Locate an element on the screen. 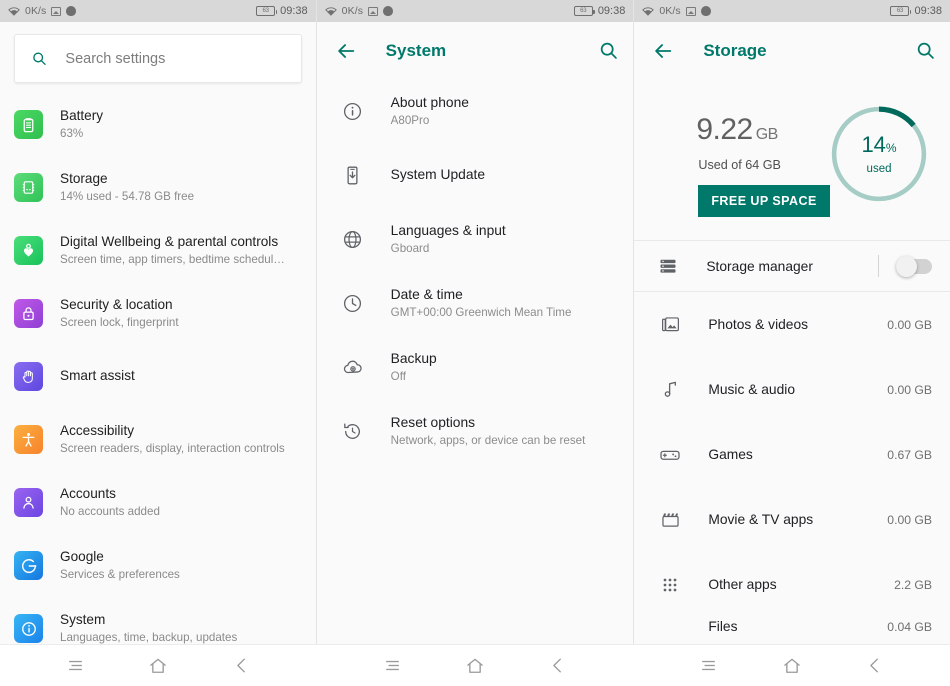  system-item-system-update: System Update is located at coordinates (475, 175).